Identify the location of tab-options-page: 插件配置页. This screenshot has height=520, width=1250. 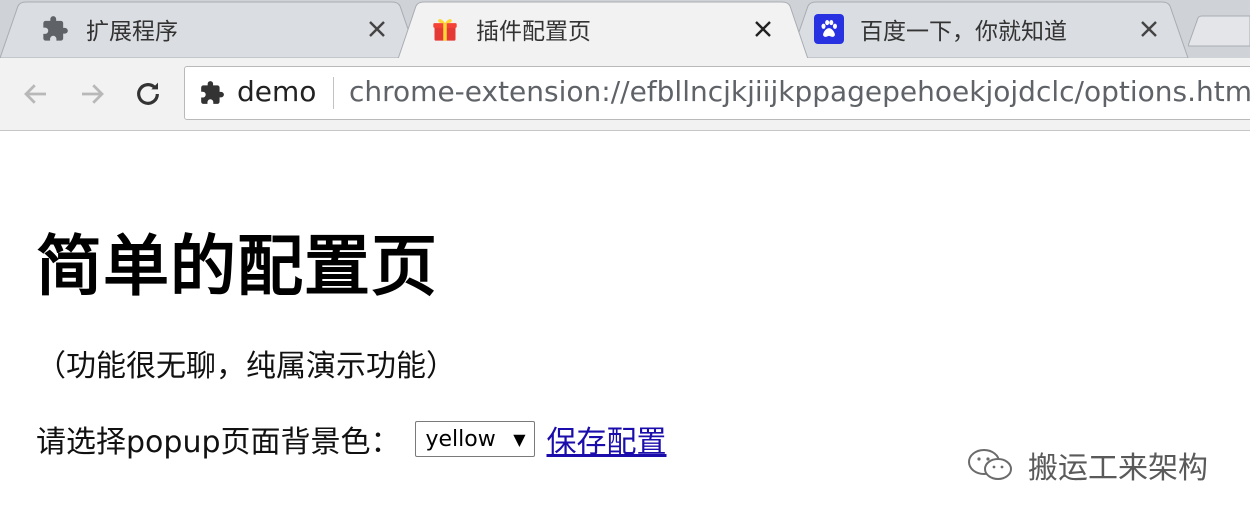
(603, 29).